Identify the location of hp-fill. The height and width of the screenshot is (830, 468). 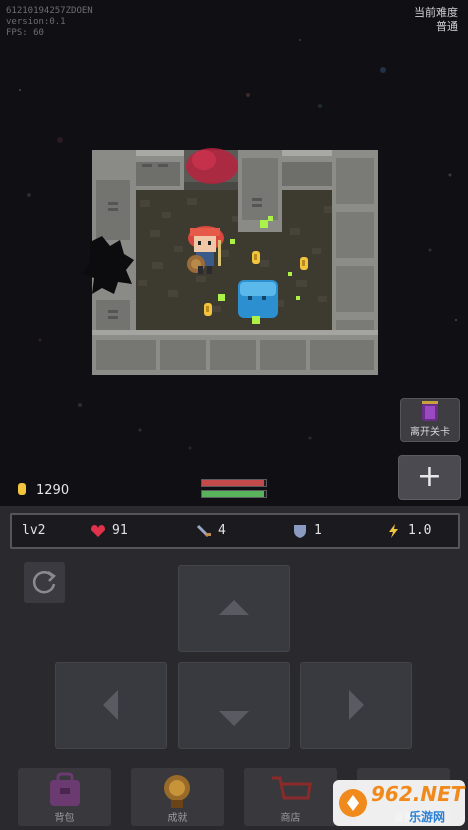
(233, 483).